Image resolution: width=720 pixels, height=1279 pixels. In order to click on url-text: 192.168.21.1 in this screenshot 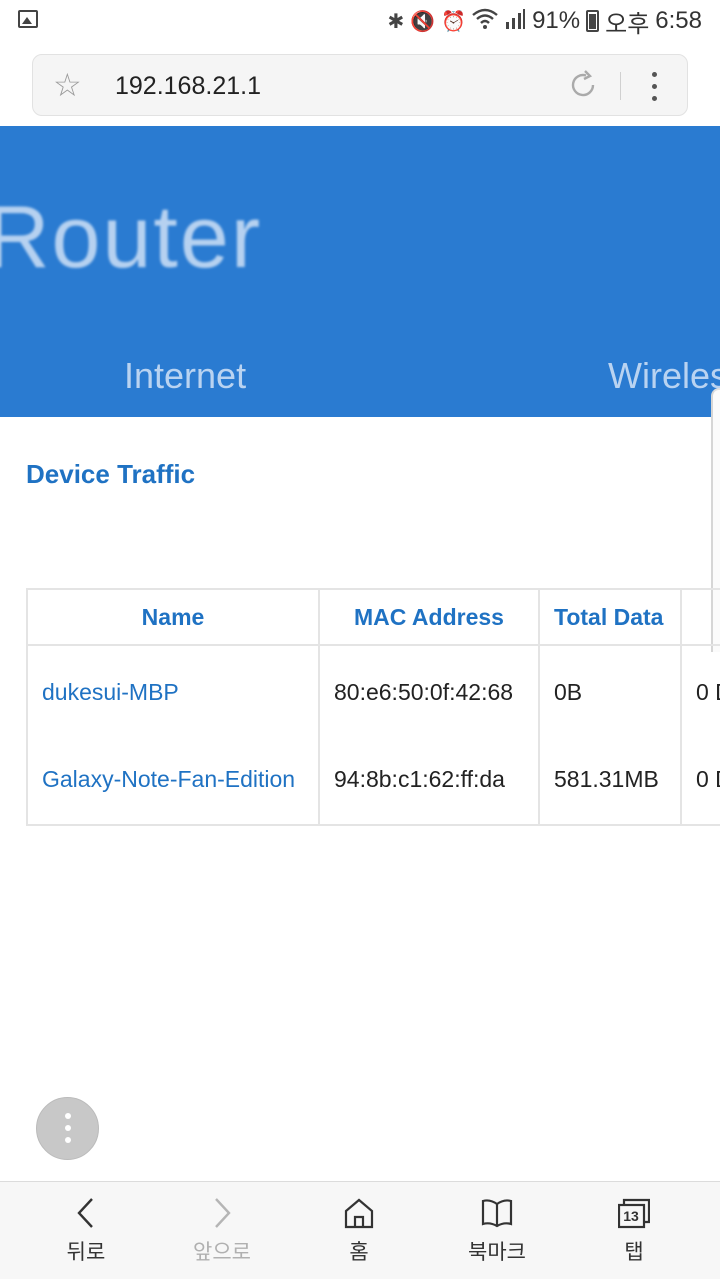, I will do `click(188, 86)`.